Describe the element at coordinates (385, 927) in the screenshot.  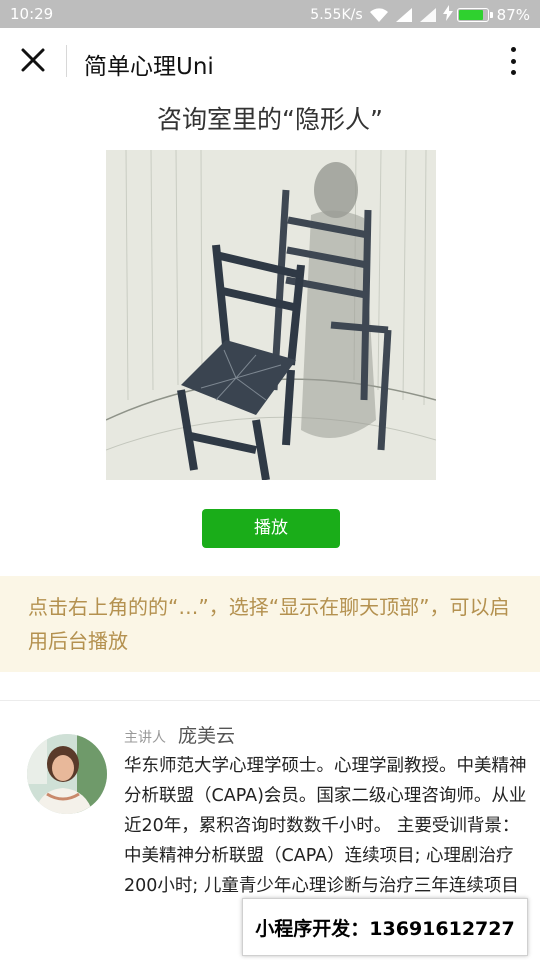
I see `promo-watermark: 小程序开发：13691612727` at that location.